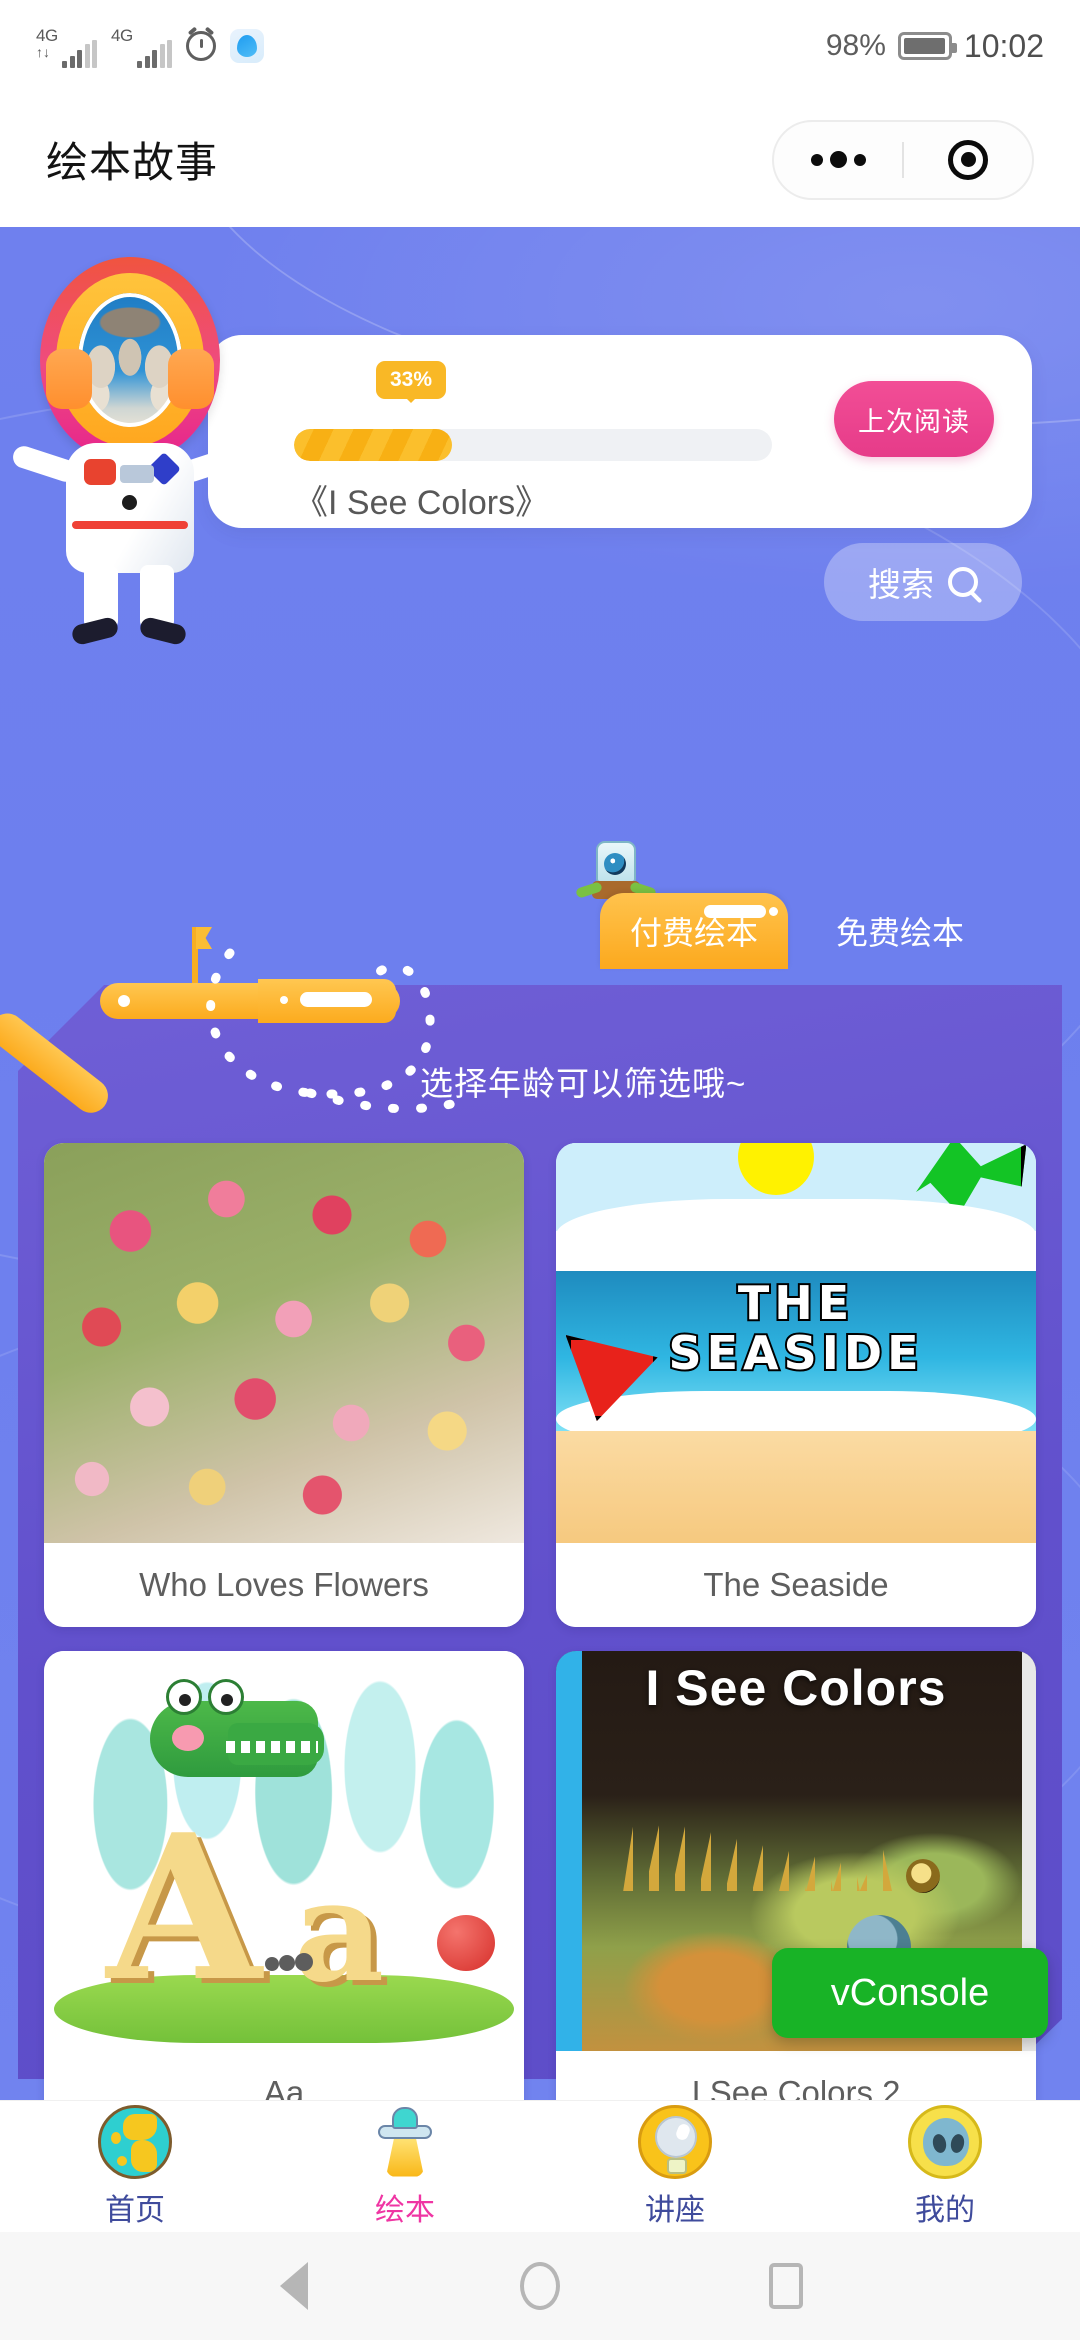 This screenshot has height=2340, width=1080. What do you see at coordinates (675, 2210) in the screenshot?
I see `tabbar-label-lectures: 讲座` at bounding box center [675, 2210].